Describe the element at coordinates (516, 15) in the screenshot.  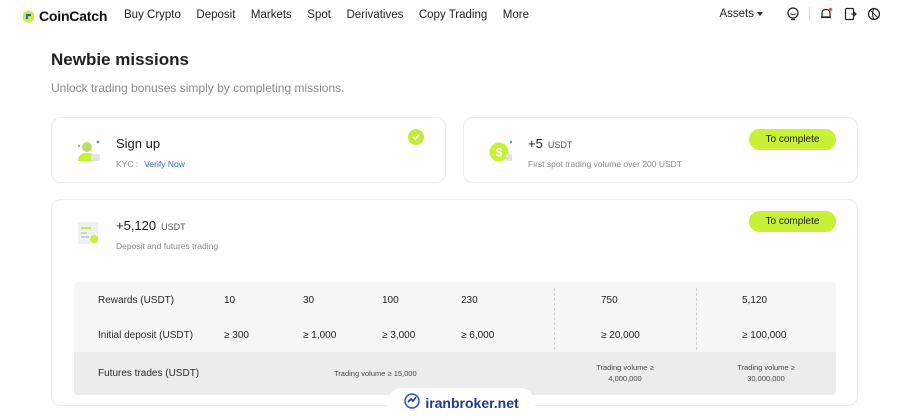
I see `nav-more: More` at that location.